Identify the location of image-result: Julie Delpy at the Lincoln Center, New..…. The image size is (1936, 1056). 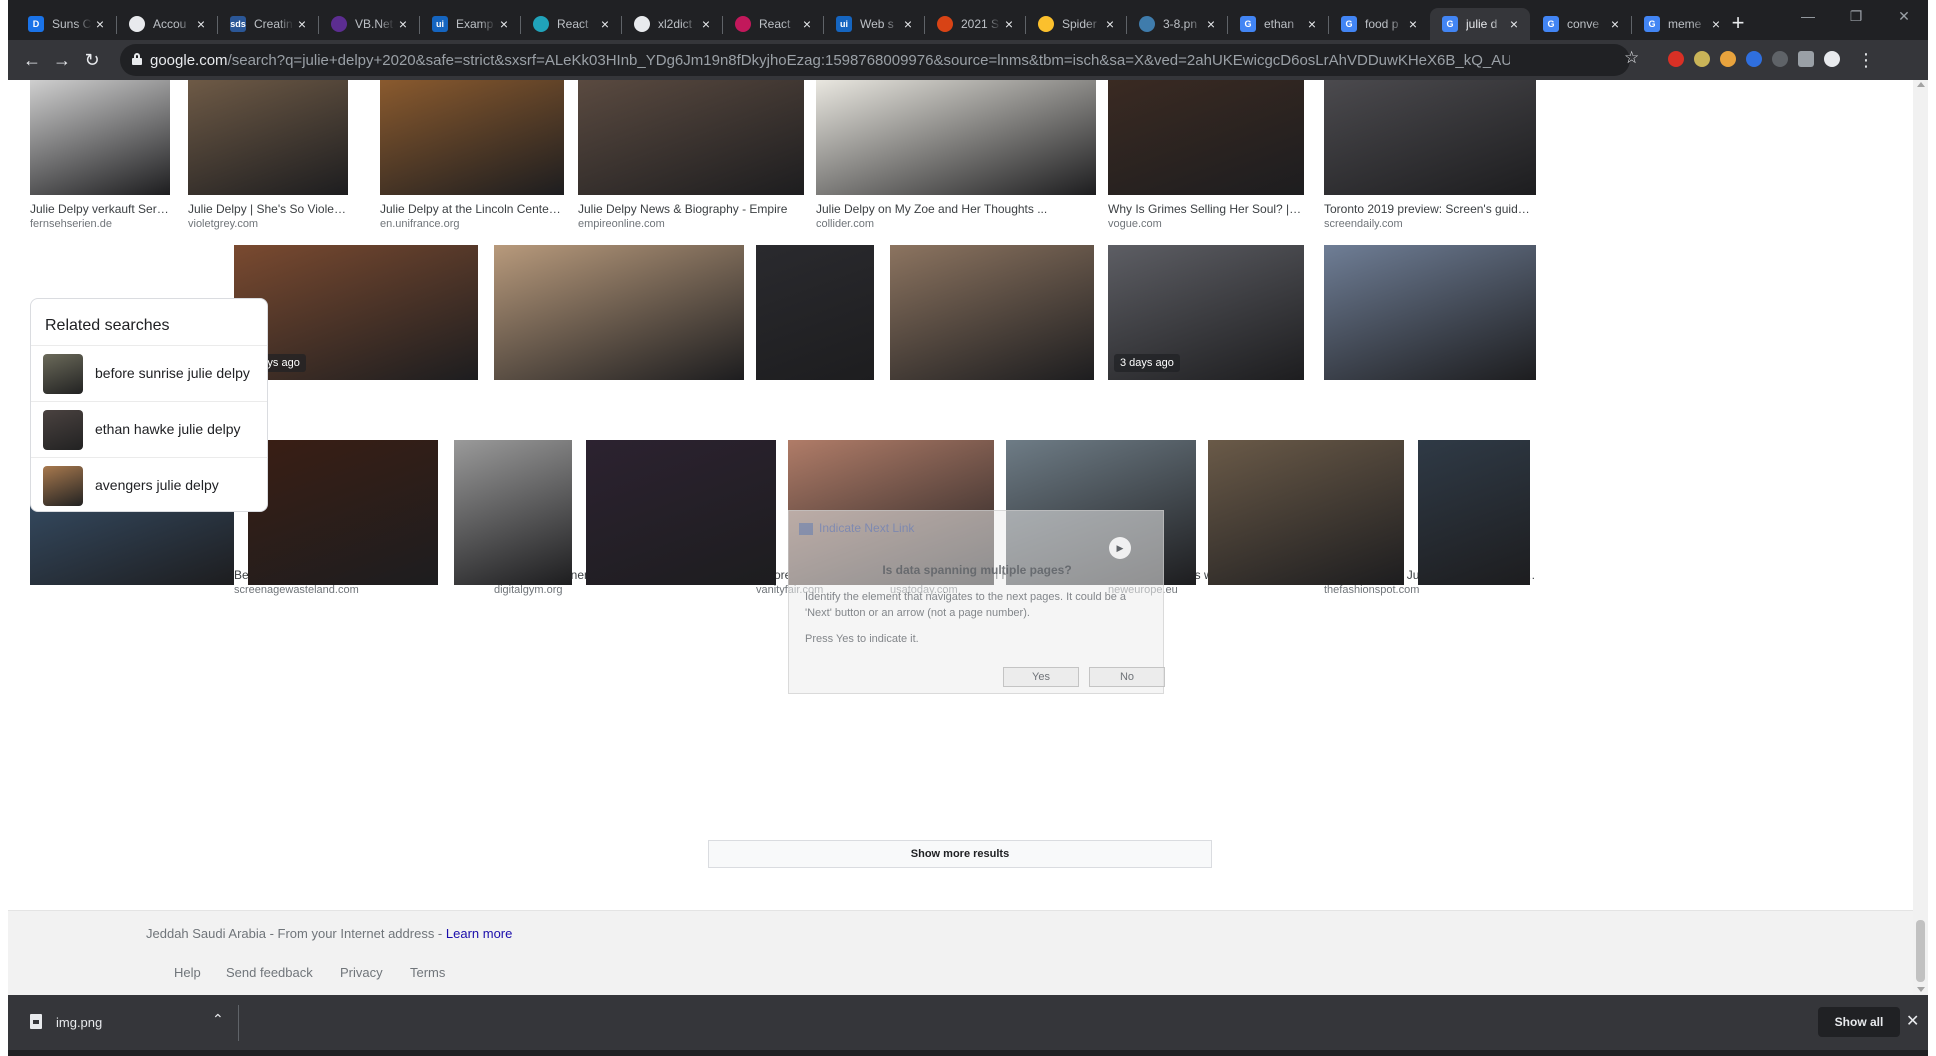
(472, 157).